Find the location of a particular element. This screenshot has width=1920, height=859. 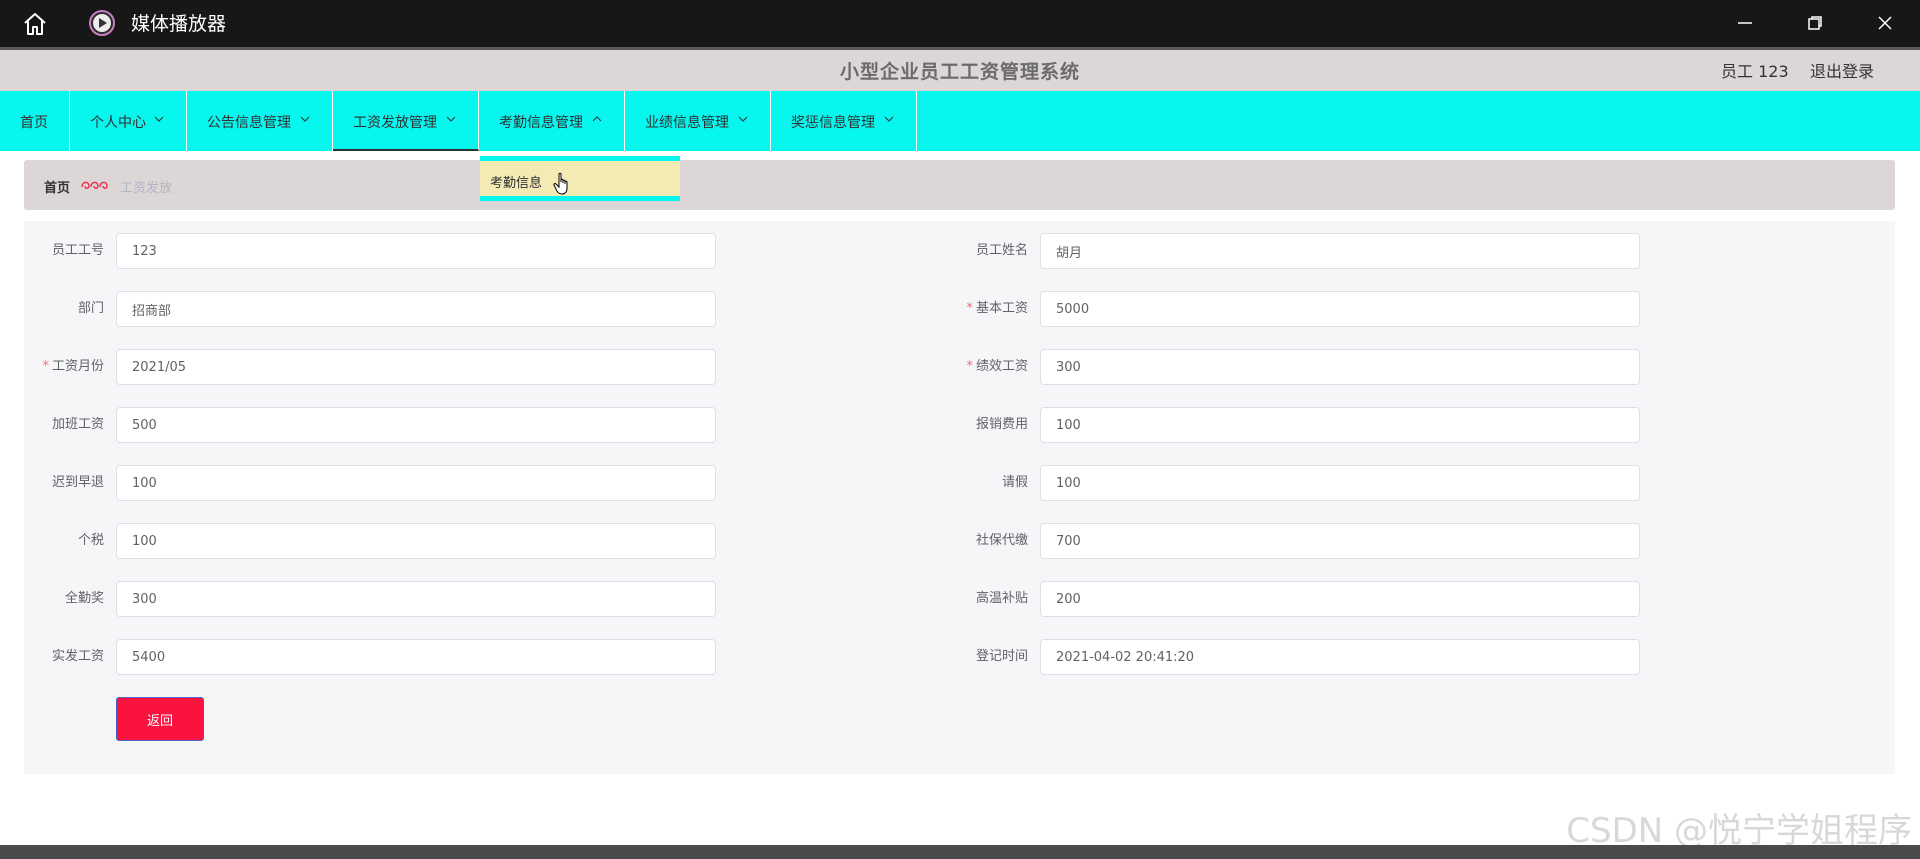

base-salary-input is located at coordinates (1340, 309).